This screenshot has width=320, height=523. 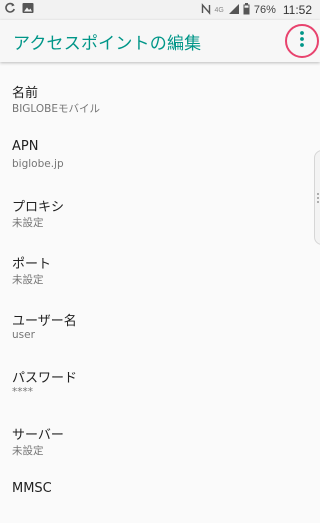 What do you see at coordinates (206, 10) in the screenshot?
I see `nfc-icon` at bounding box center [206, 10].